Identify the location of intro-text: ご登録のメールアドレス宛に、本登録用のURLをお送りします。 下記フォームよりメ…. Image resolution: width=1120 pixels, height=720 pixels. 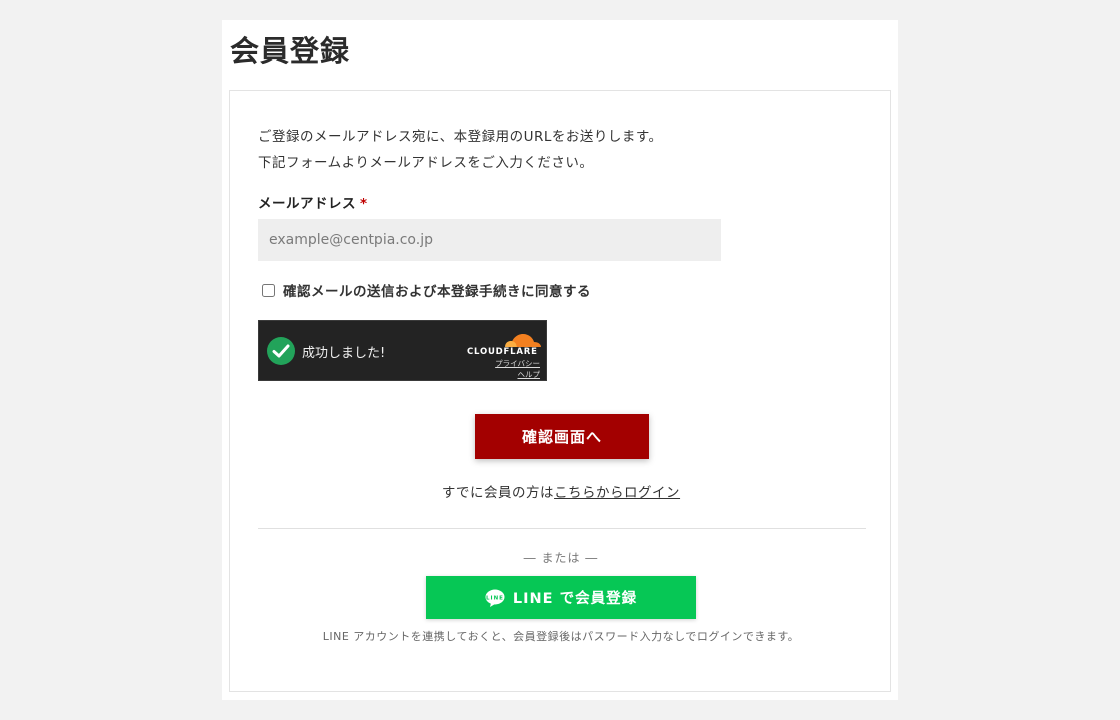
(460, 150).